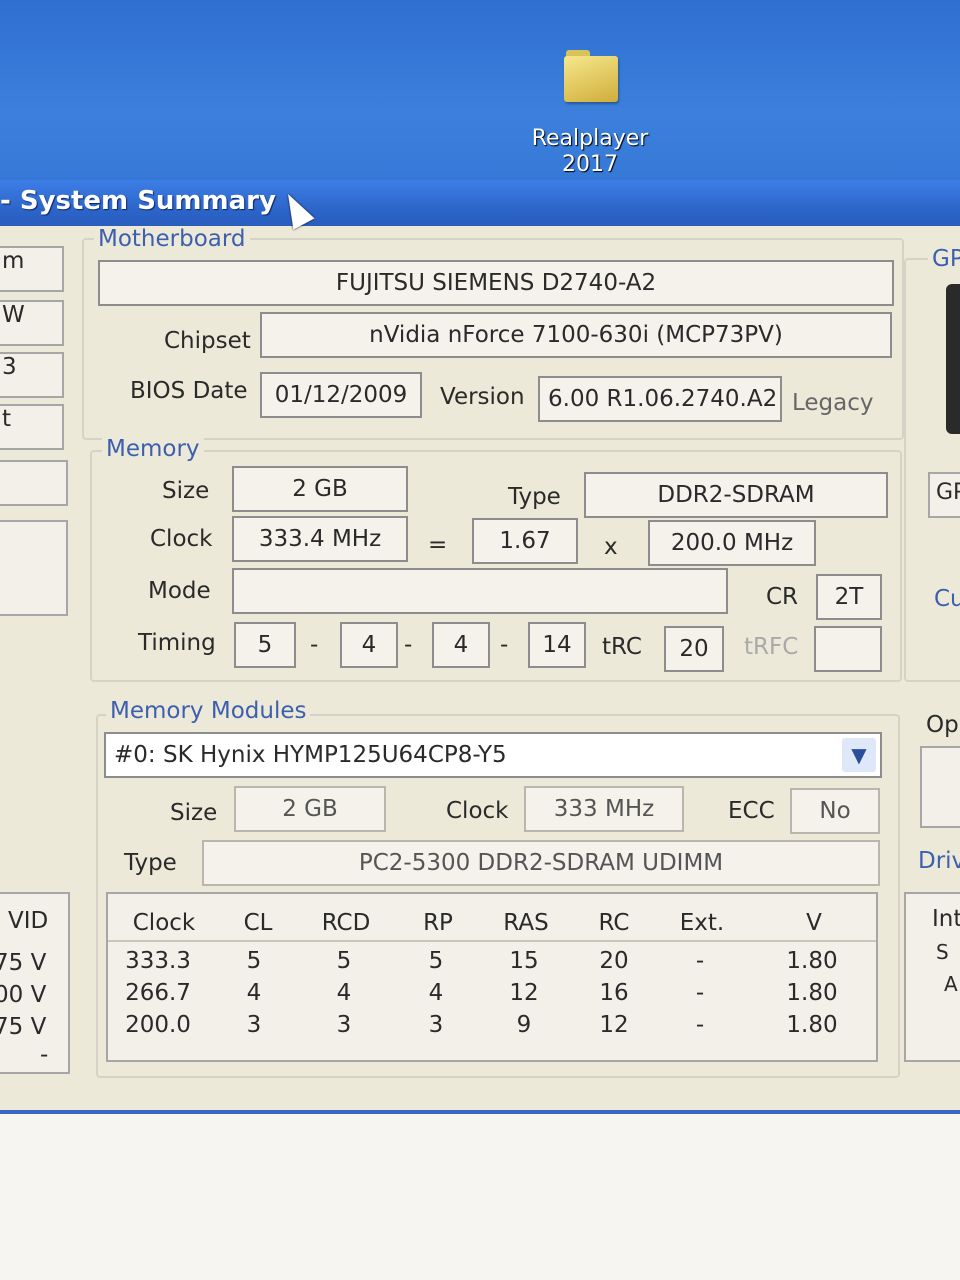 The image size is (960, 1280). What do you see at coordinates (614, 923) in the screenshot?
I see `column-header-rc: RC` at bounding box center [614, 923].